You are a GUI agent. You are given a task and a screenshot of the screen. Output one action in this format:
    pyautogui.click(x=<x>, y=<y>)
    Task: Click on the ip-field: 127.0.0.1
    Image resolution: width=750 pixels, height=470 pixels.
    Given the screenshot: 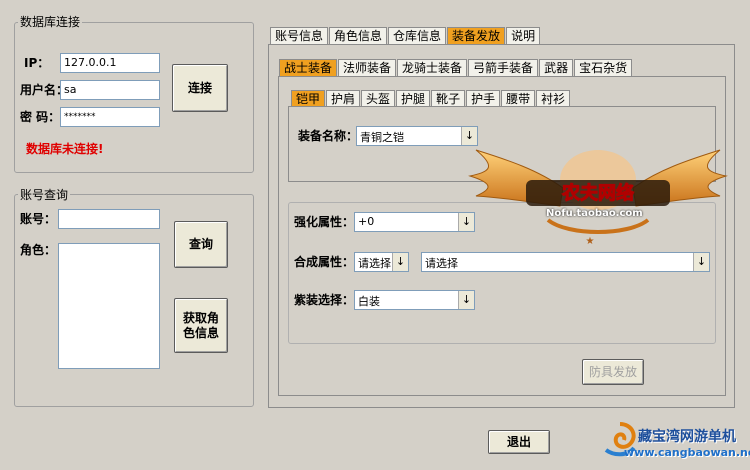 What is the action you would take?
    pyautogui.click(x=110, y=63)
    